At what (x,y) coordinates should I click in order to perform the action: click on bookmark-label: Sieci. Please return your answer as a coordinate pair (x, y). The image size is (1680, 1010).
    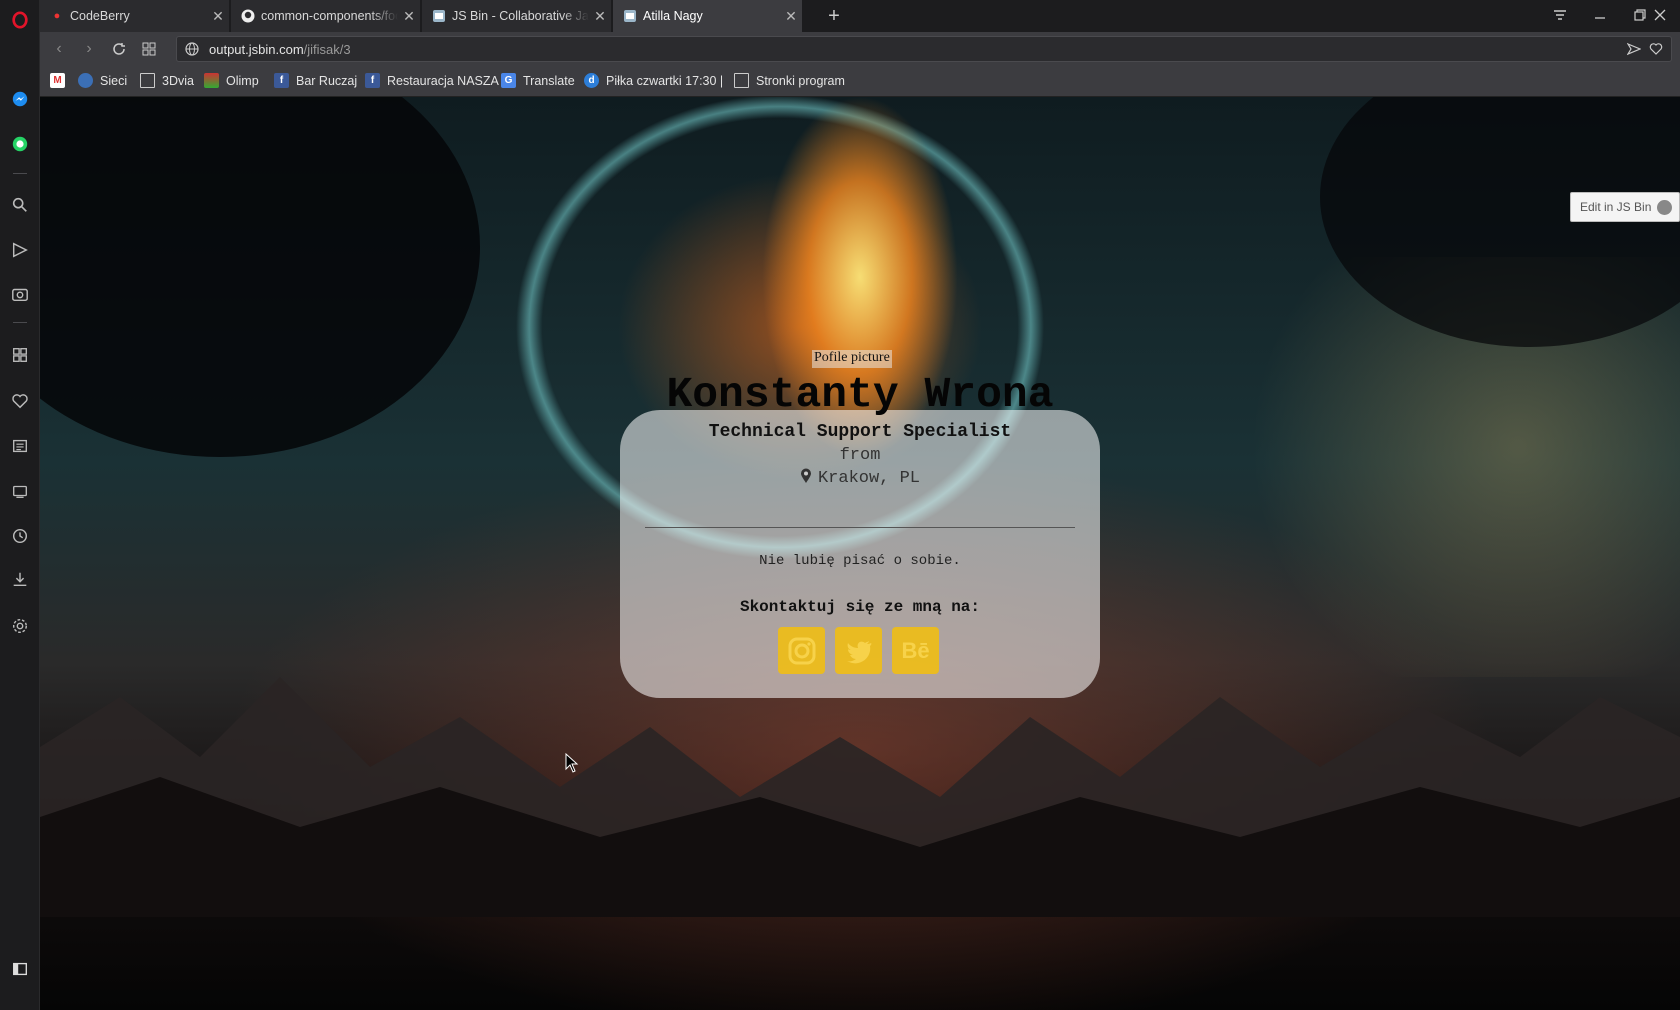
    Looking at the image, I should click on (114, 80).